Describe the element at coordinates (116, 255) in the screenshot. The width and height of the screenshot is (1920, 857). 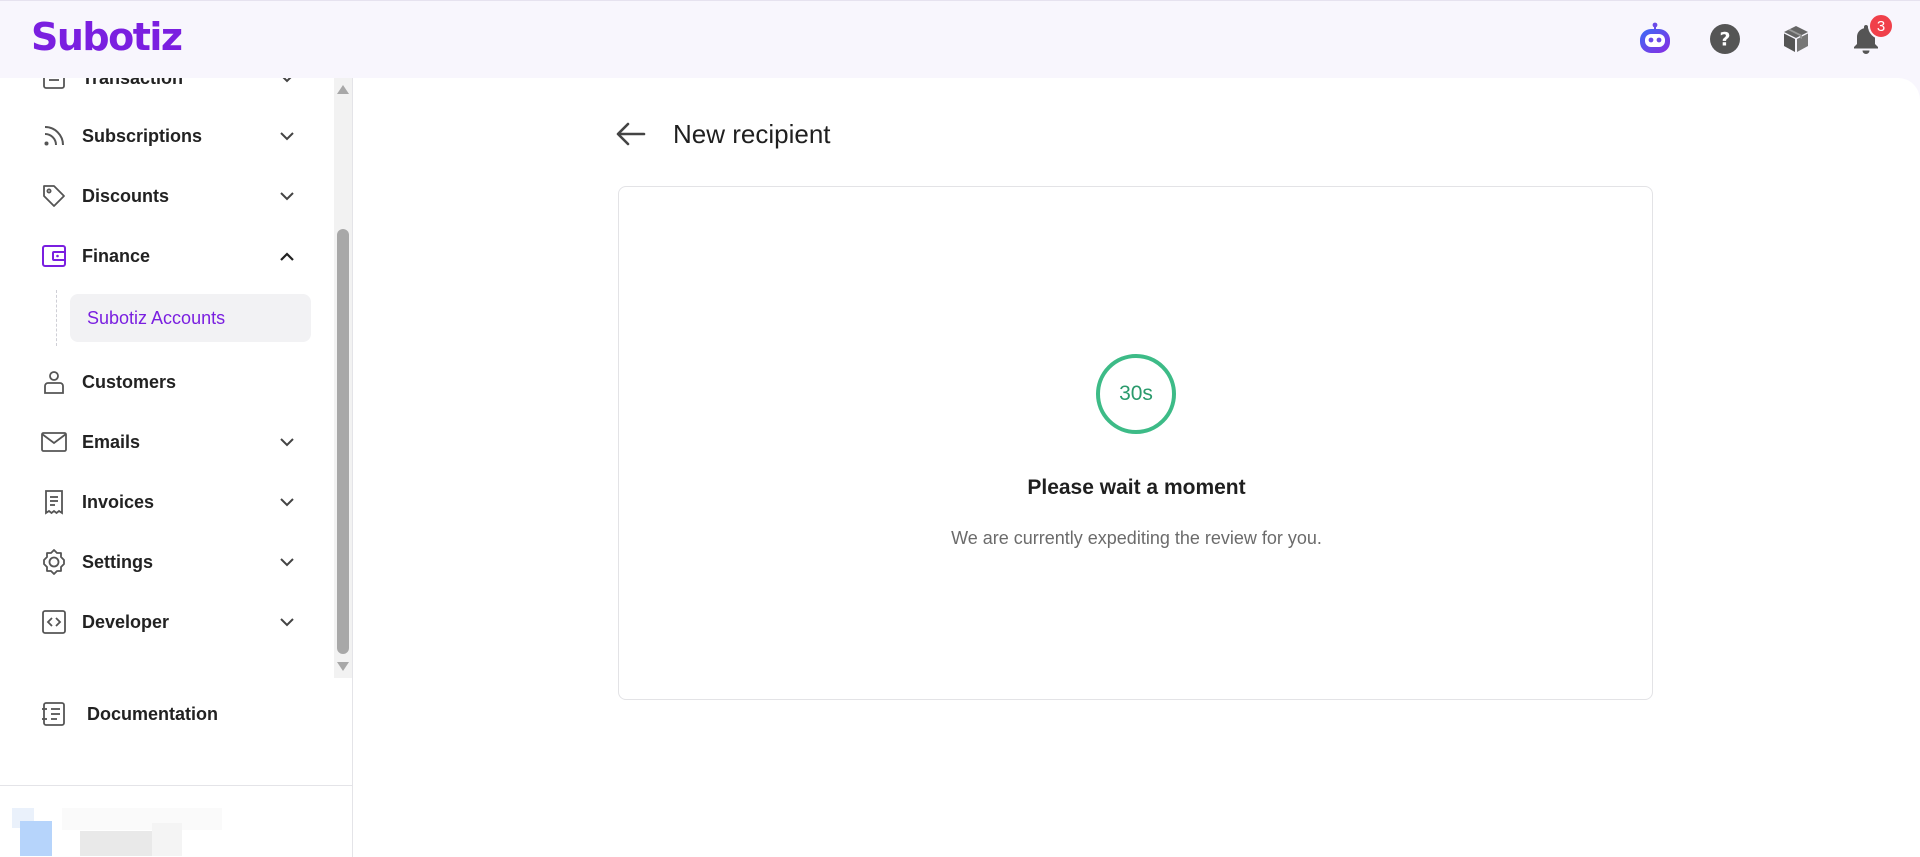
I see `sidebar-item-label: Finance` at that location.